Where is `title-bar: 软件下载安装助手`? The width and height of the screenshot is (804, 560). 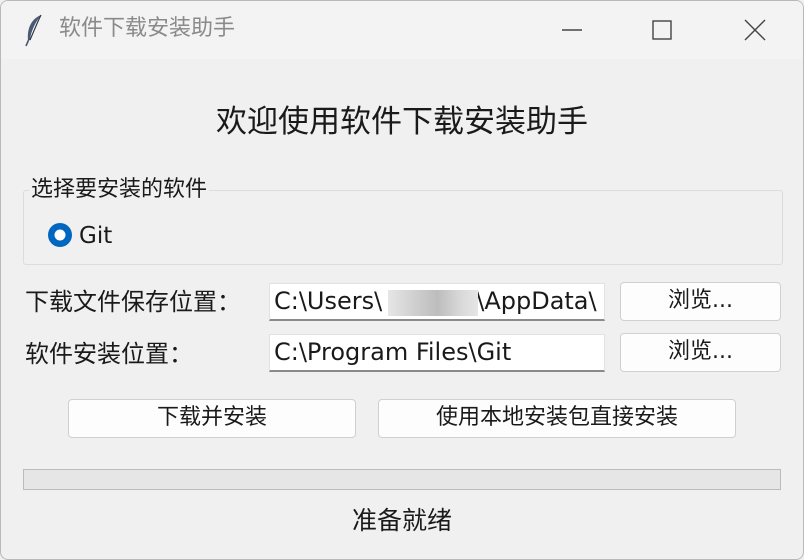 title-bar: 软件下载安装助手 is located at coordinates (402, 30).